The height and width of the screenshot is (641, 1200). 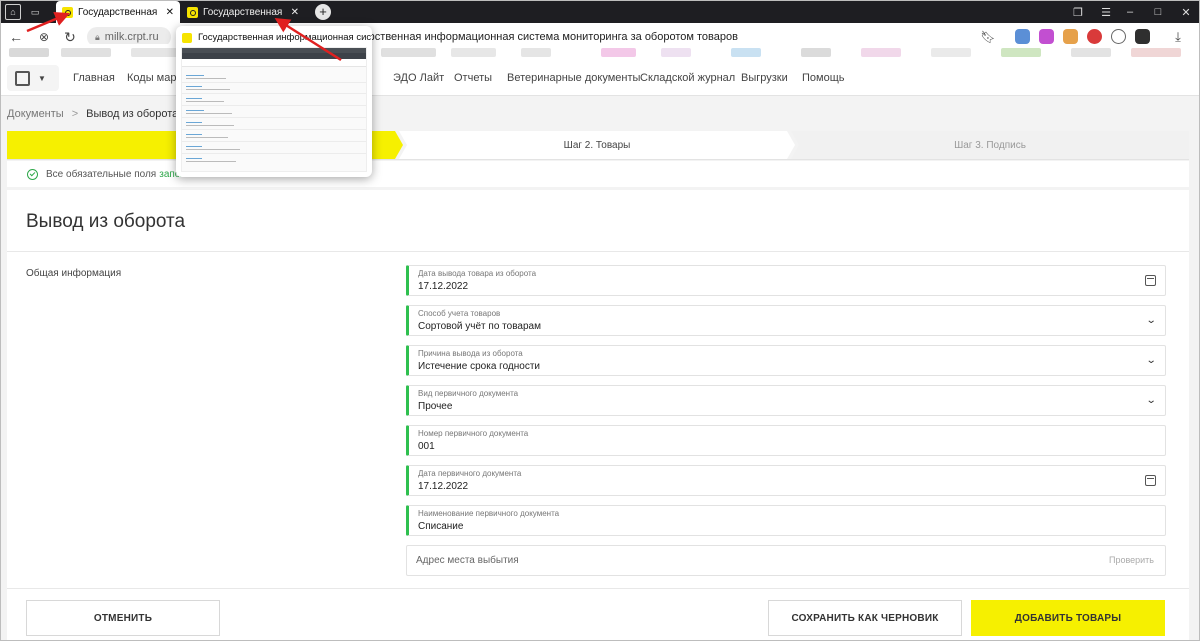 What do you see at coordinates (1078, 12) in the screenshot?
I see `tab-list-icon: ❐` at bounding box center [1078, 12].